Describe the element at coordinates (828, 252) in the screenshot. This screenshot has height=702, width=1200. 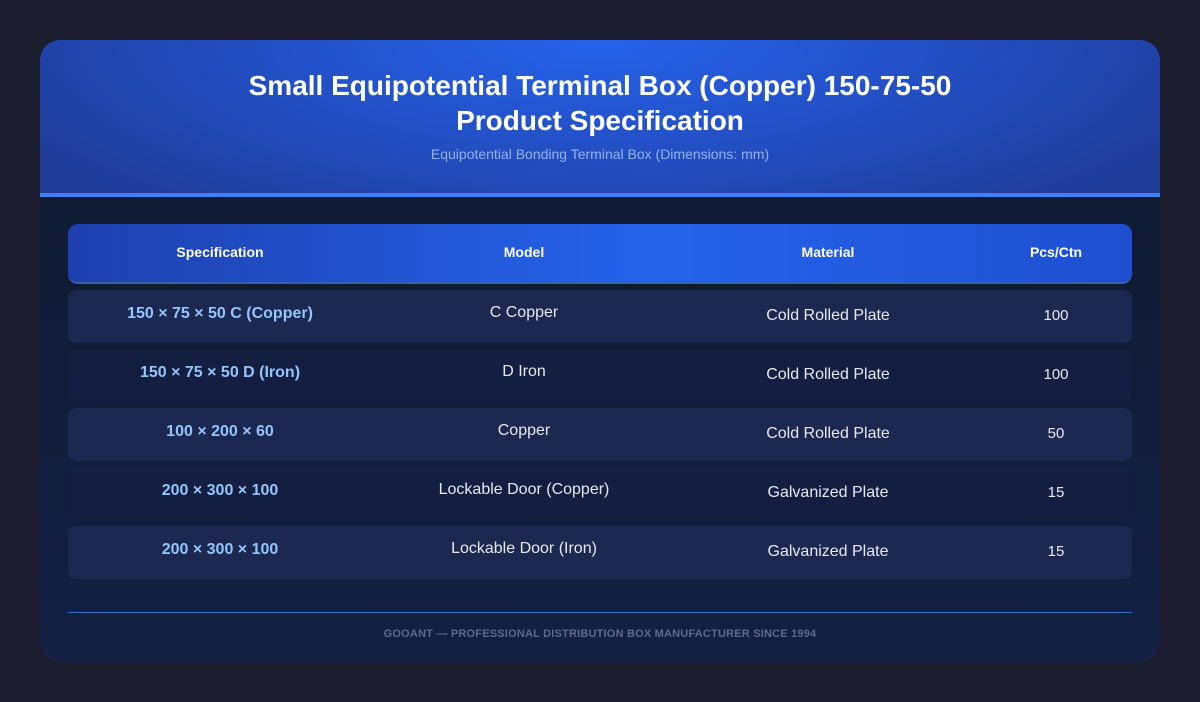
I see `column-header-material: Material` at that location.